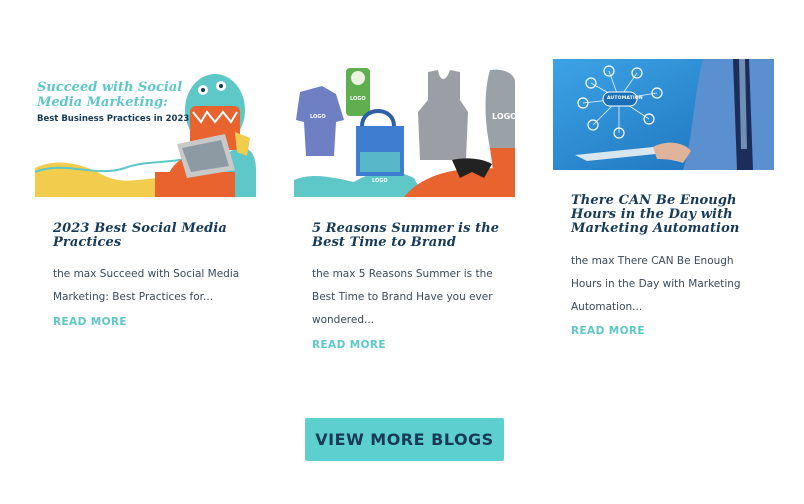 The height and width of the screenshot is (504, 804). I want to click on thumbnail-subheadline: Best Business Practices in 2023, so click(113, 119).